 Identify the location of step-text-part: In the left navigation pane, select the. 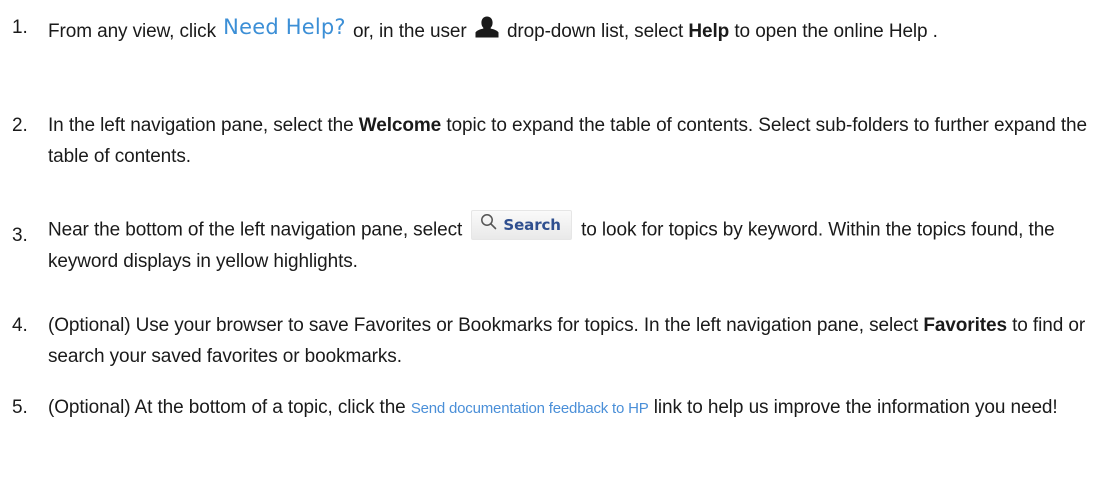
(201, 125).